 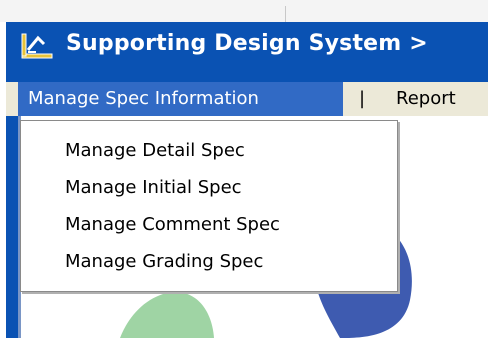 I want to click on menu-item-manage-detail-spec: Manage Detail Spec, so click(x=155, y=151).